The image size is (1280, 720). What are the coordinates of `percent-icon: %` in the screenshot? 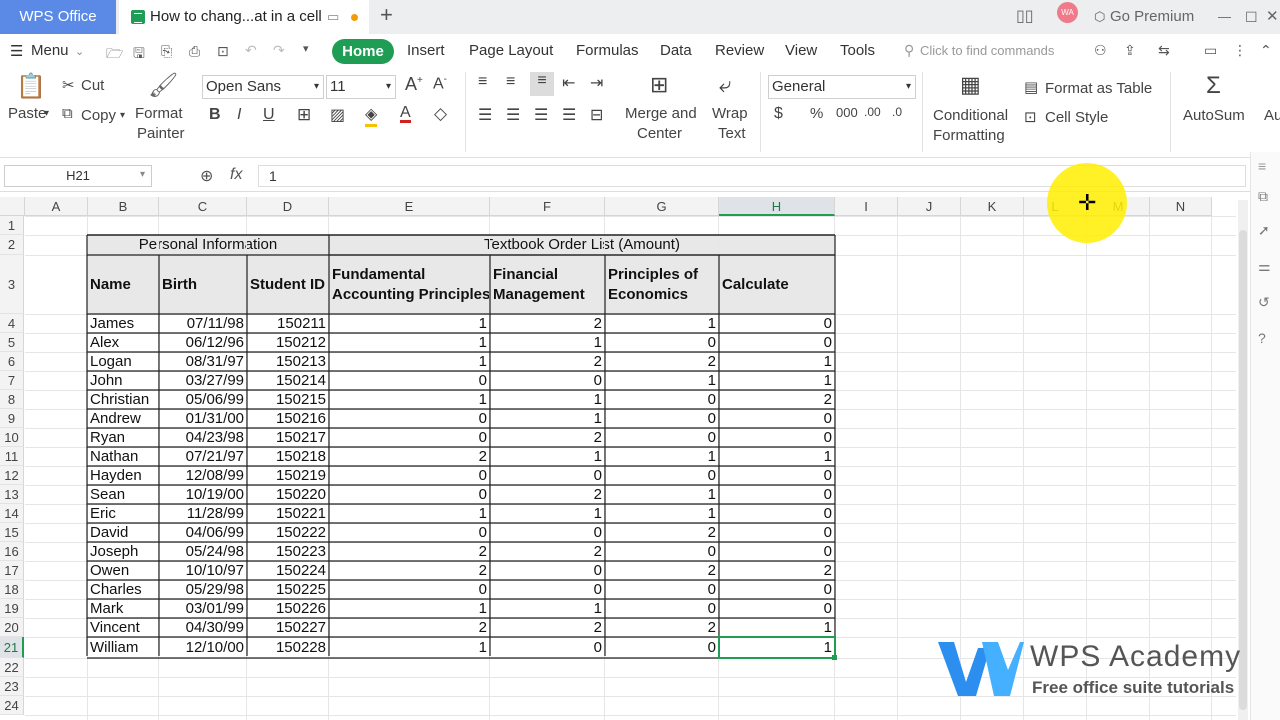 It's located at (816, 113).